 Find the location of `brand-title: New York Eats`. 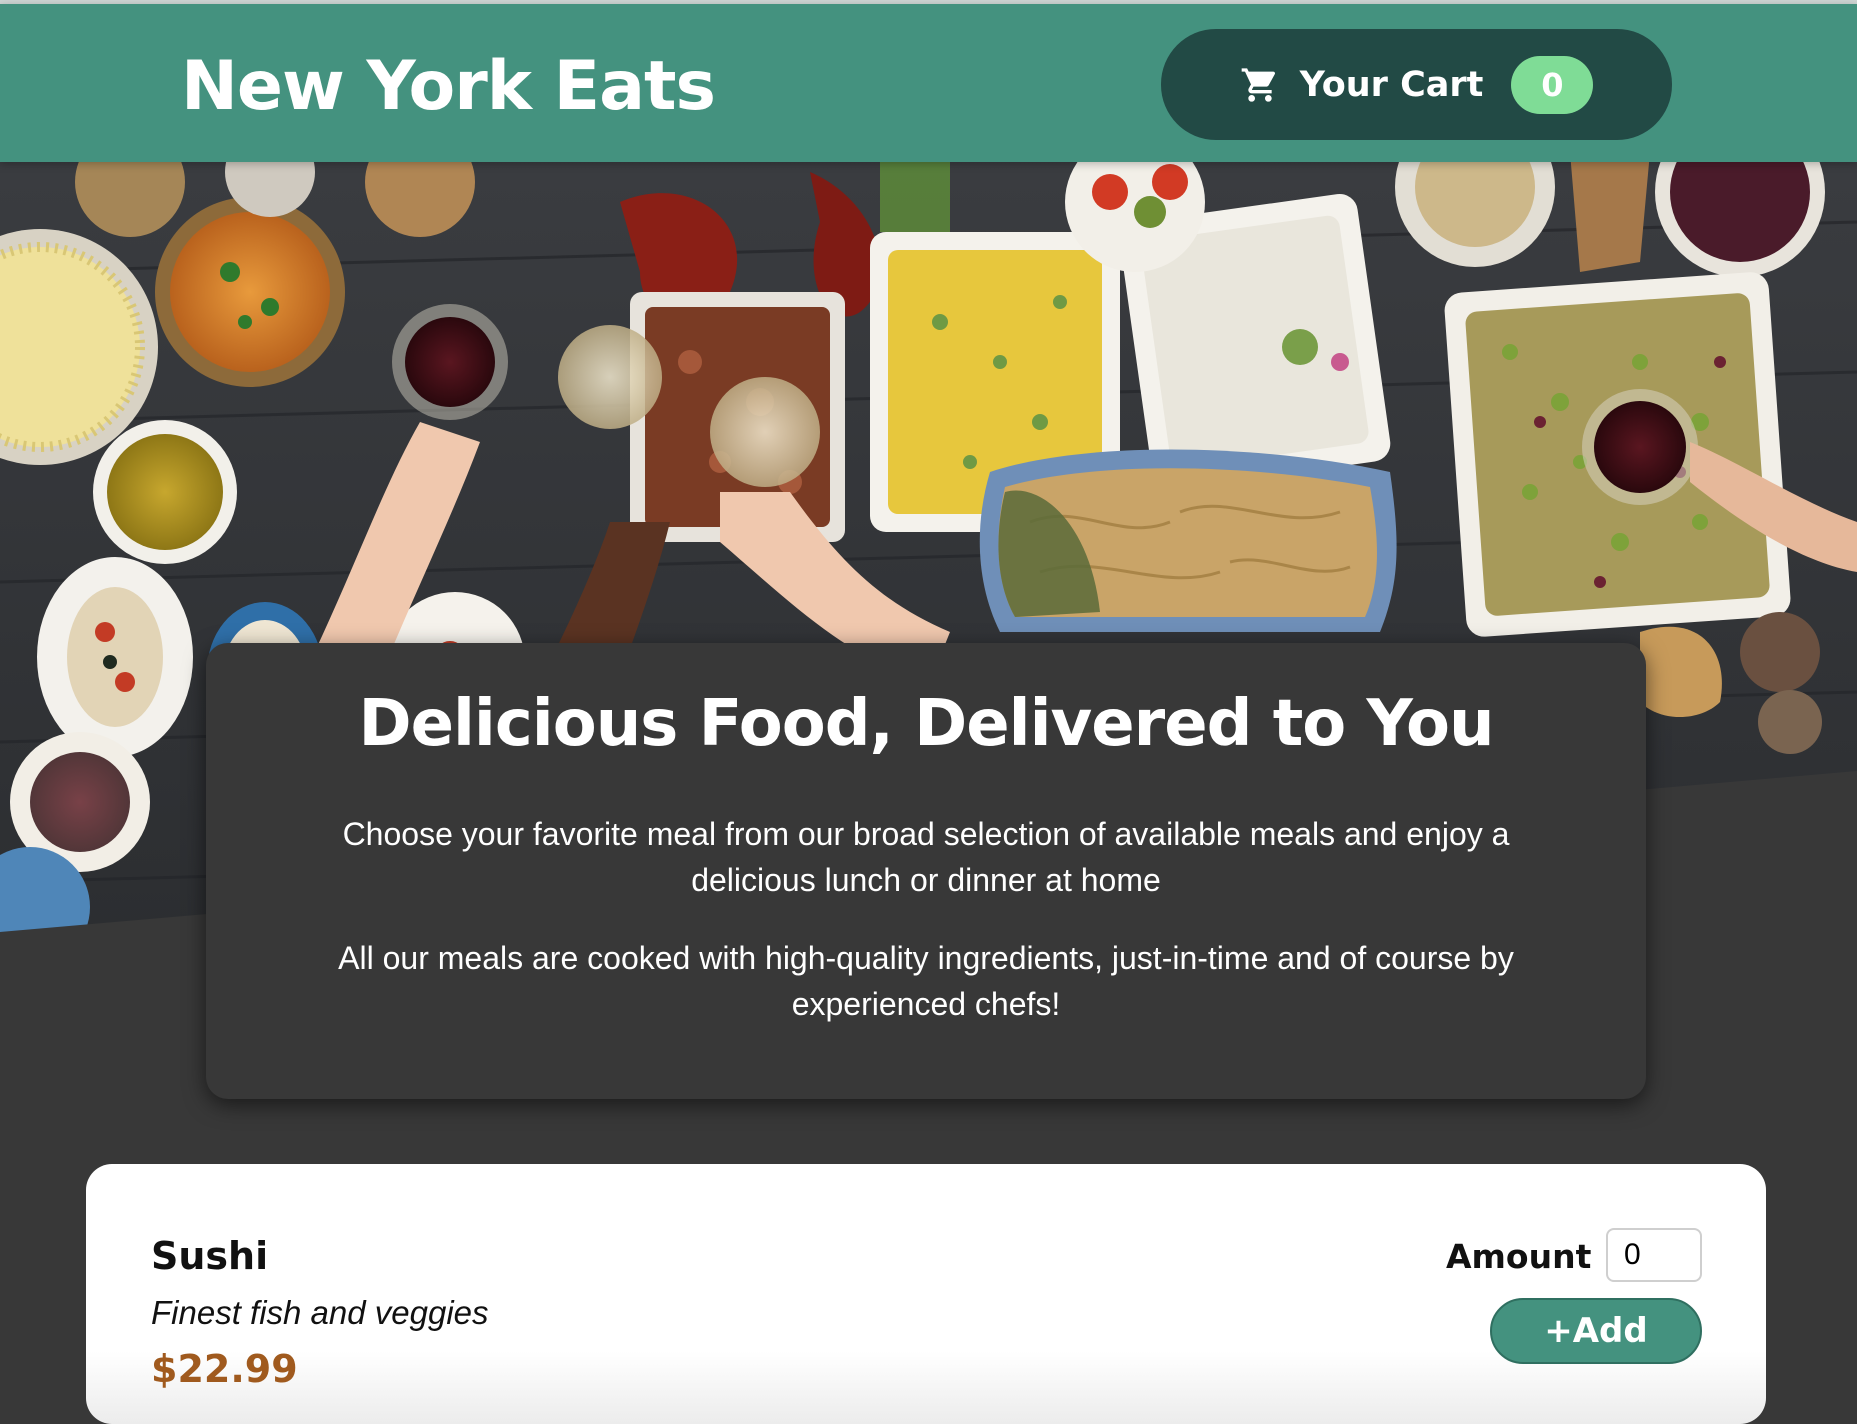

brand-title: New York Eats is located at coordinates (448, 86).